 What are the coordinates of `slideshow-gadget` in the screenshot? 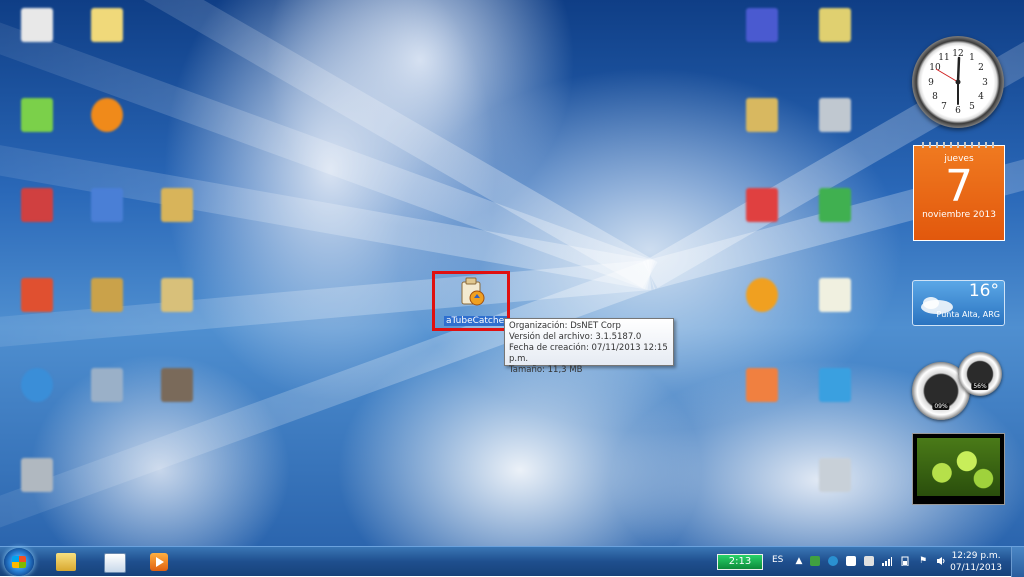 It's located at (958, 469).